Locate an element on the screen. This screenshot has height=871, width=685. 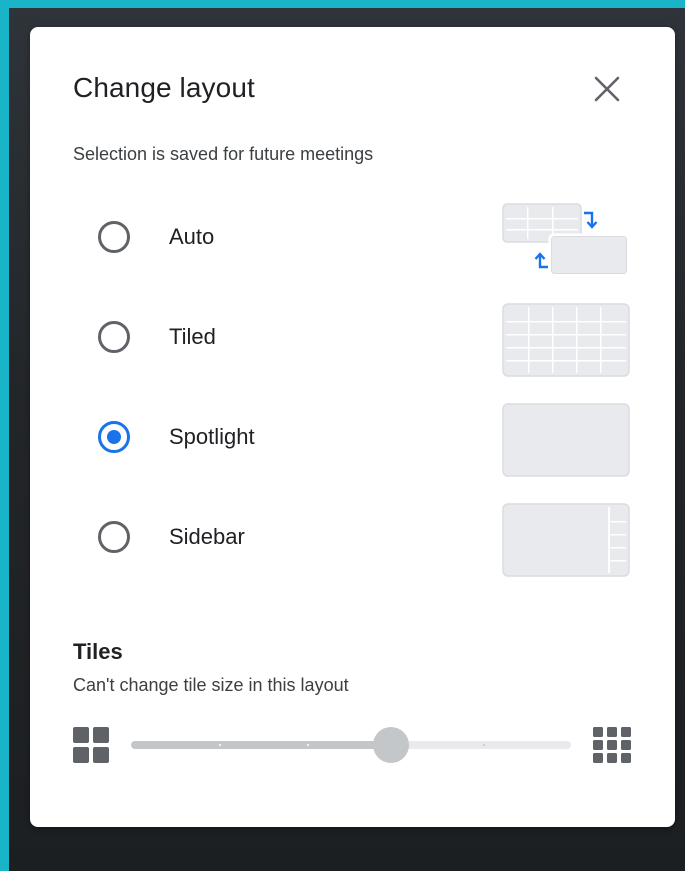
auto-layout-icon is located at coordinates (566, 240).